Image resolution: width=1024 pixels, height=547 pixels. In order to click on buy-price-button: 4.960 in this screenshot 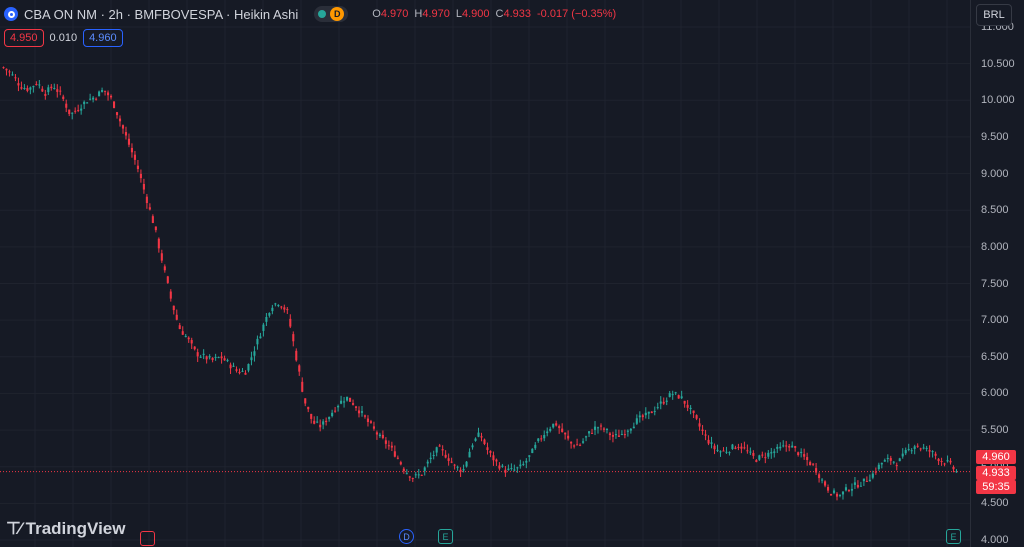, I will do `click(103, 38)`.